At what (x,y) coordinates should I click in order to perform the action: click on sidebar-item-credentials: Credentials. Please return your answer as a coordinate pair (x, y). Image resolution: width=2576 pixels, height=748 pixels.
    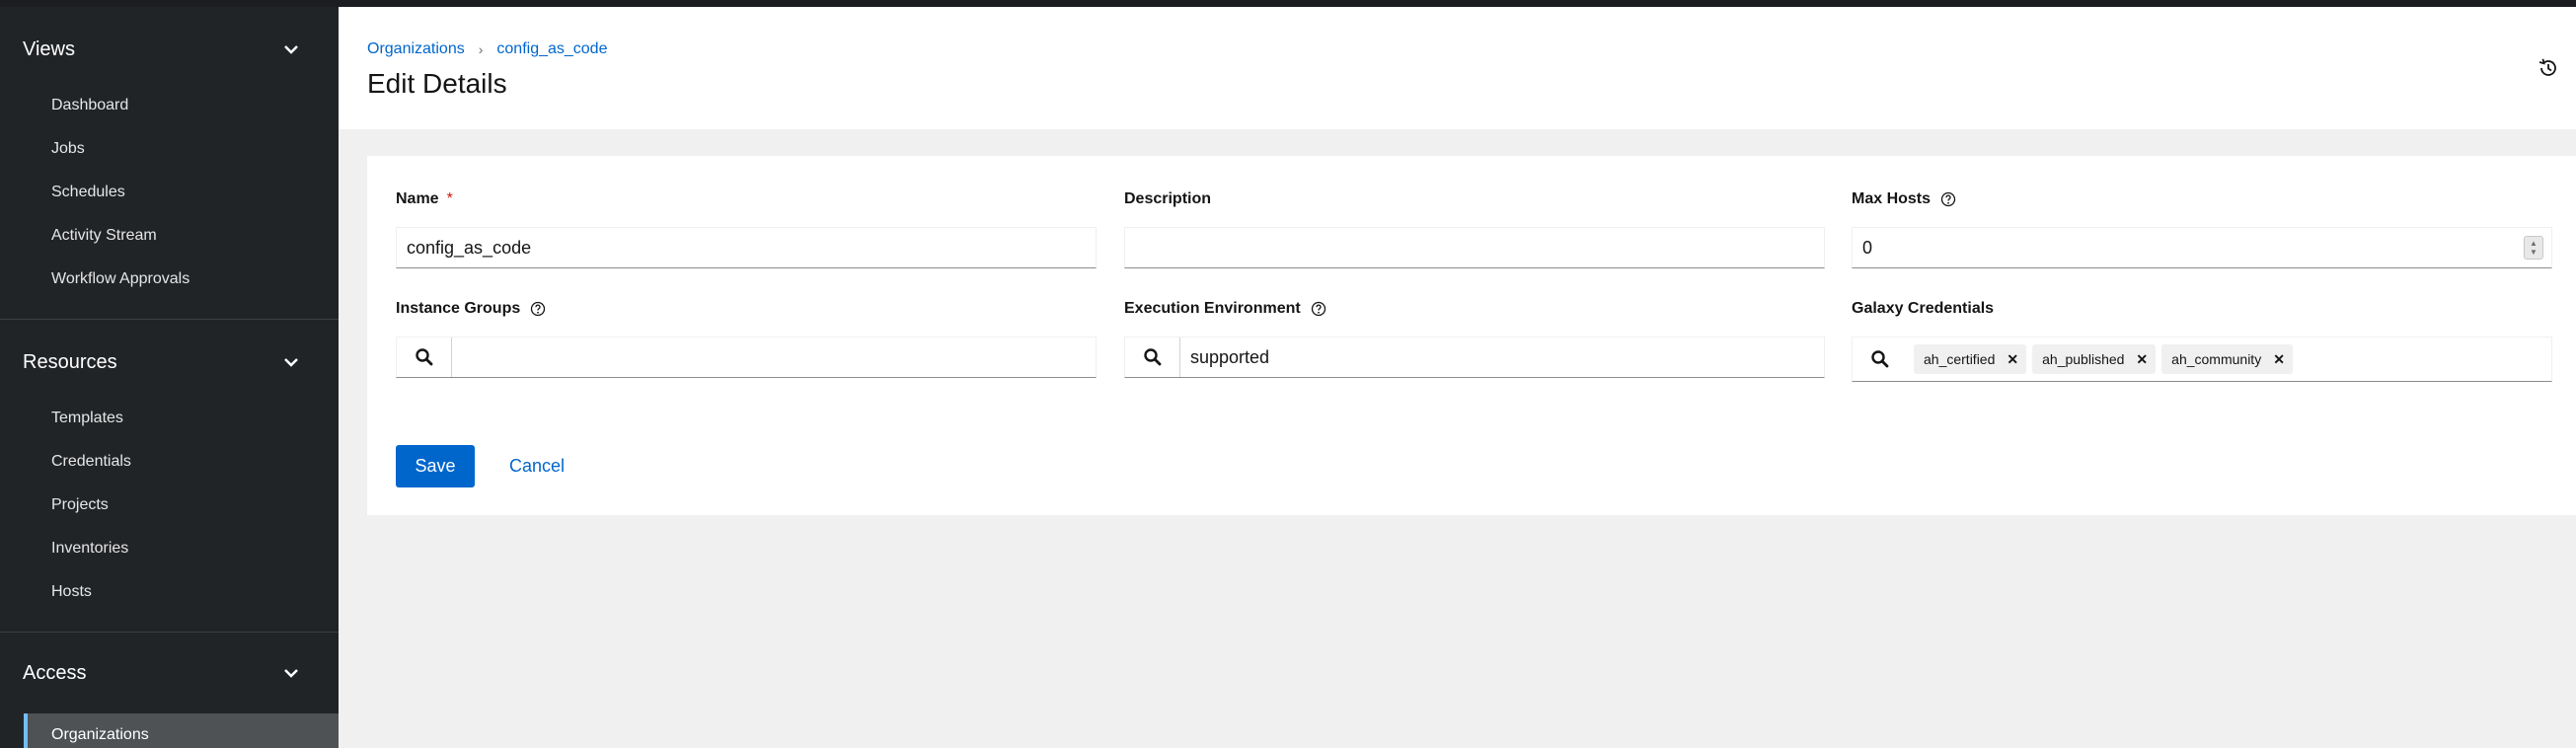
    Looking at the image, I should click on (170, 462).